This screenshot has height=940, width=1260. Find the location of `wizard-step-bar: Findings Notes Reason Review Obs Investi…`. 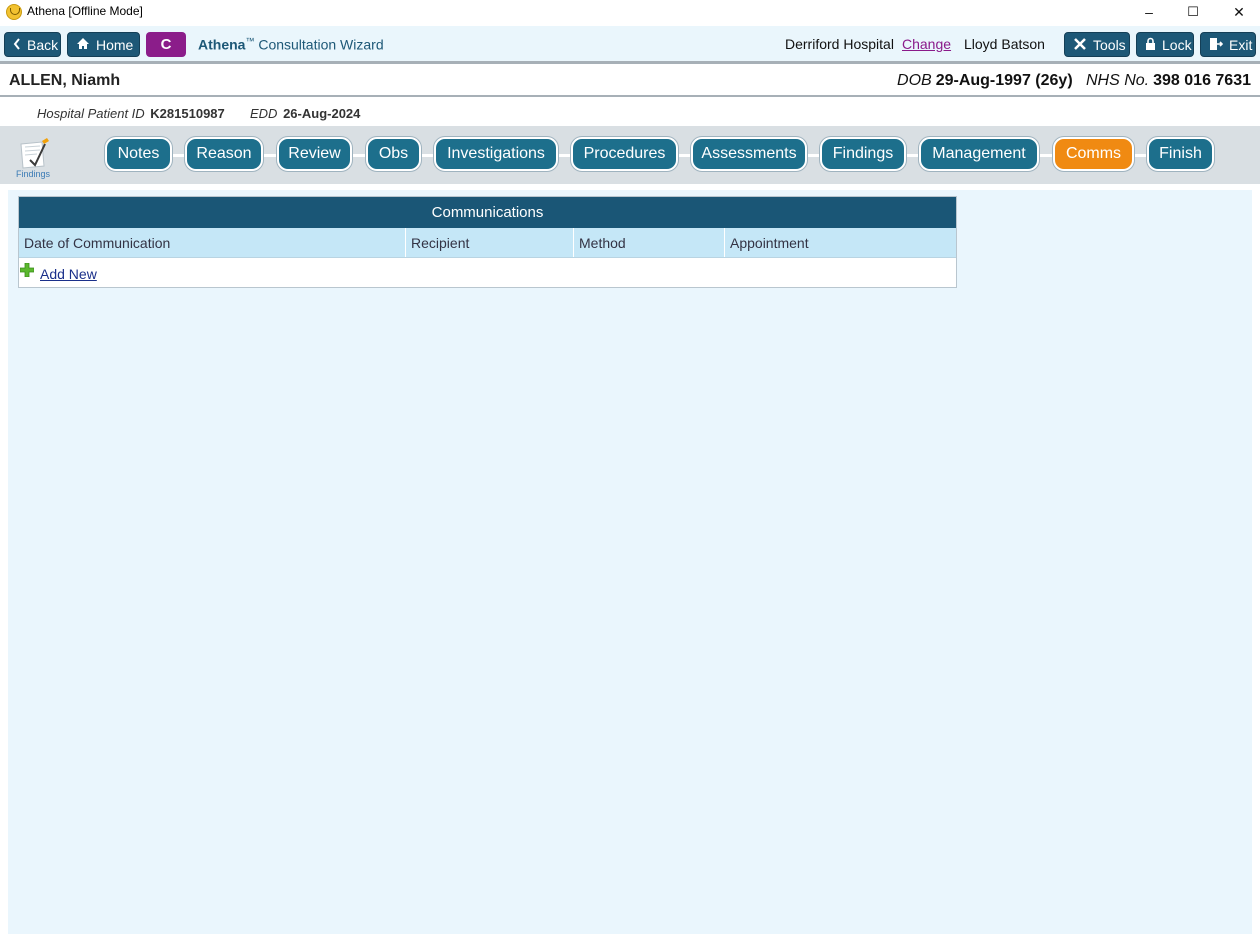

wizard-step-bar: Findings Notes Reason Review Obs Investi… is located at coordinates (630, 155).